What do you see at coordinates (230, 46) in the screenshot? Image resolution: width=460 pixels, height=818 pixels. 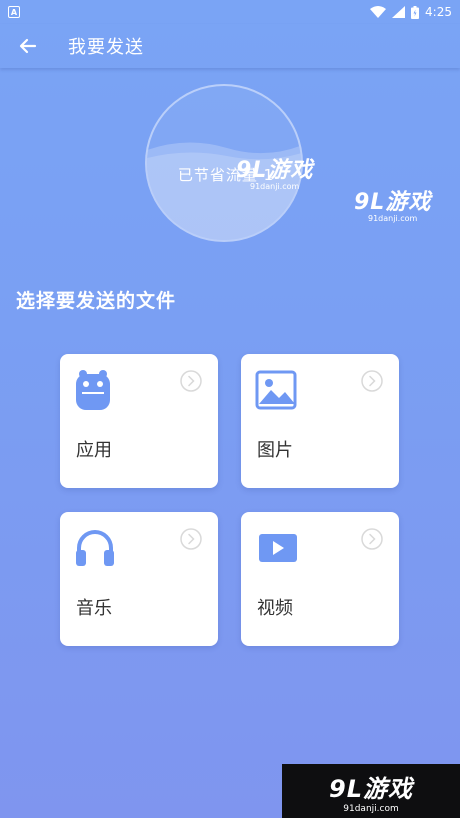 I see `app-bar: 我要发送` at bounding box center [230, 46].